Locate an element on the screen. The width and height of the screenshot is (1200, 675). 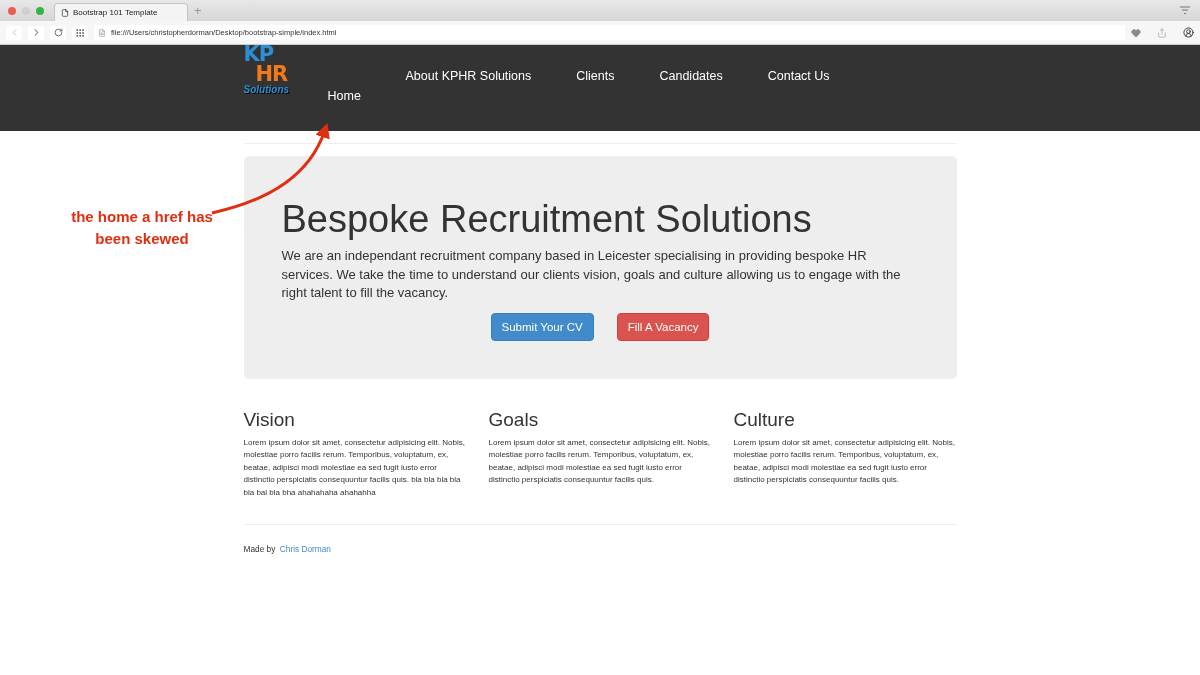
section-text: Lorem ipsum dolor sit amet, consectetur adipisicing elit. Nobis, molestiae porro facilis rerum. Temporibus, voluptatum, ex, beatae, adipisci modi molestiae ea sed fugit iusto error distinctio perspiciatis consequuntur facilis quis. bla bla bla bla bla bal bla bha ahahahaha ahahahha is located at coordinates (354, 468).